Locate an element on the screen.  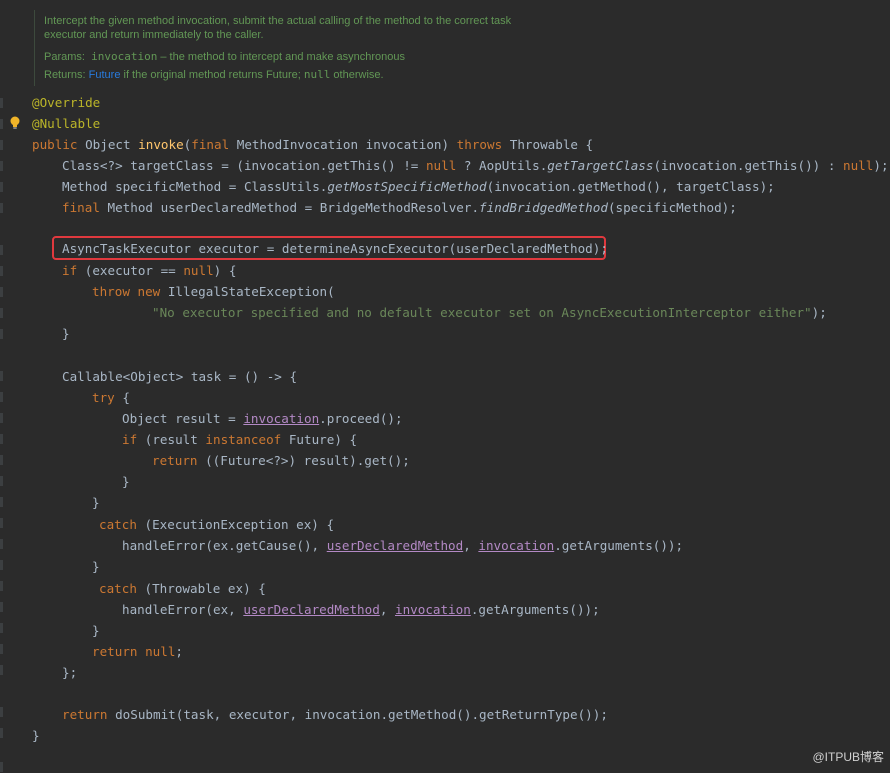
code-text: IllegalStateException( is located at coordinates (247, 291).